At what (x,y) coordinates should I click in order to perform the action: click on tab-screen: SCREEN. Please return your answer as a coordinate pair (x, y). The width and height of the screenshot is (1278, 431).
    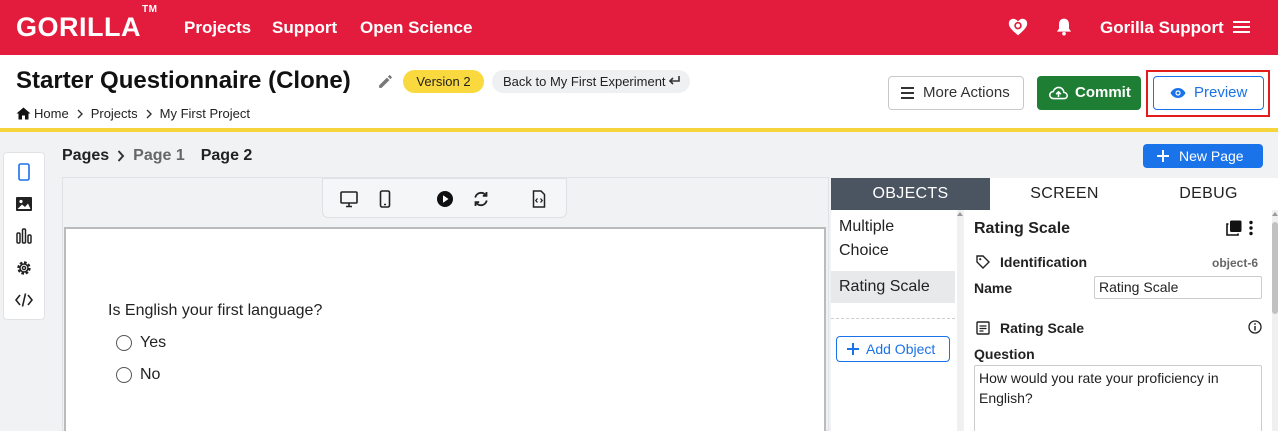
    Looking at the image, I should click on (1064, 194).